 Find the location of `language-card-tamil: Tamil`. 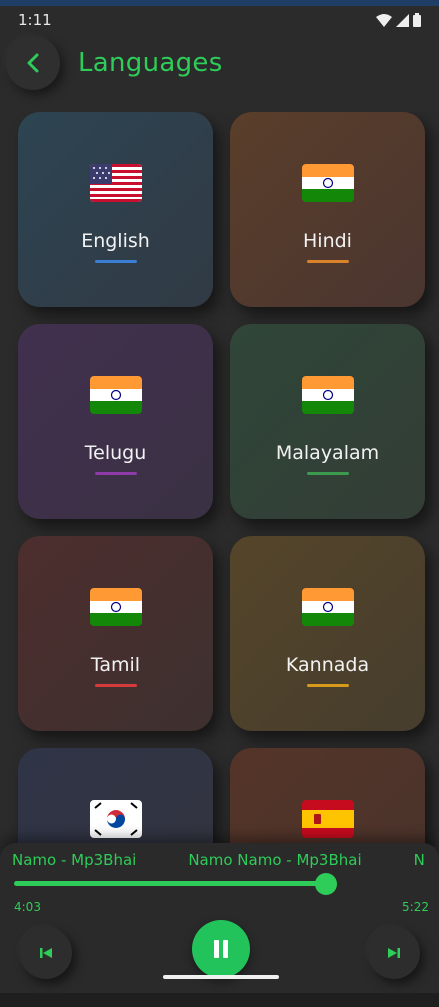

language-card-tamil: Tamil is located at coordinates (115, 633).